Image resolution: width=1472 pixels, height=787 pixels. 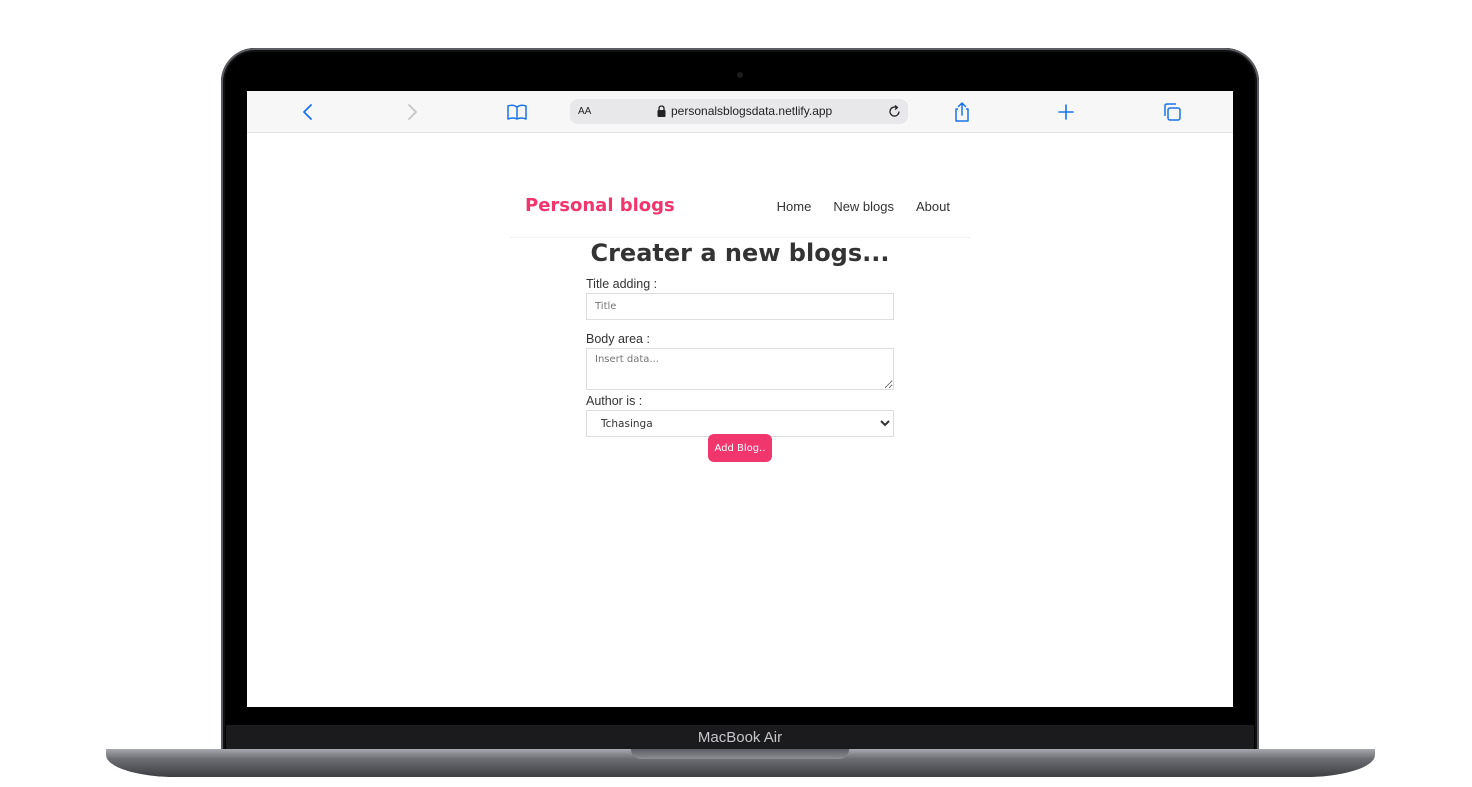 I want to click on text-size-button: AA, so click(x=584, y=111).